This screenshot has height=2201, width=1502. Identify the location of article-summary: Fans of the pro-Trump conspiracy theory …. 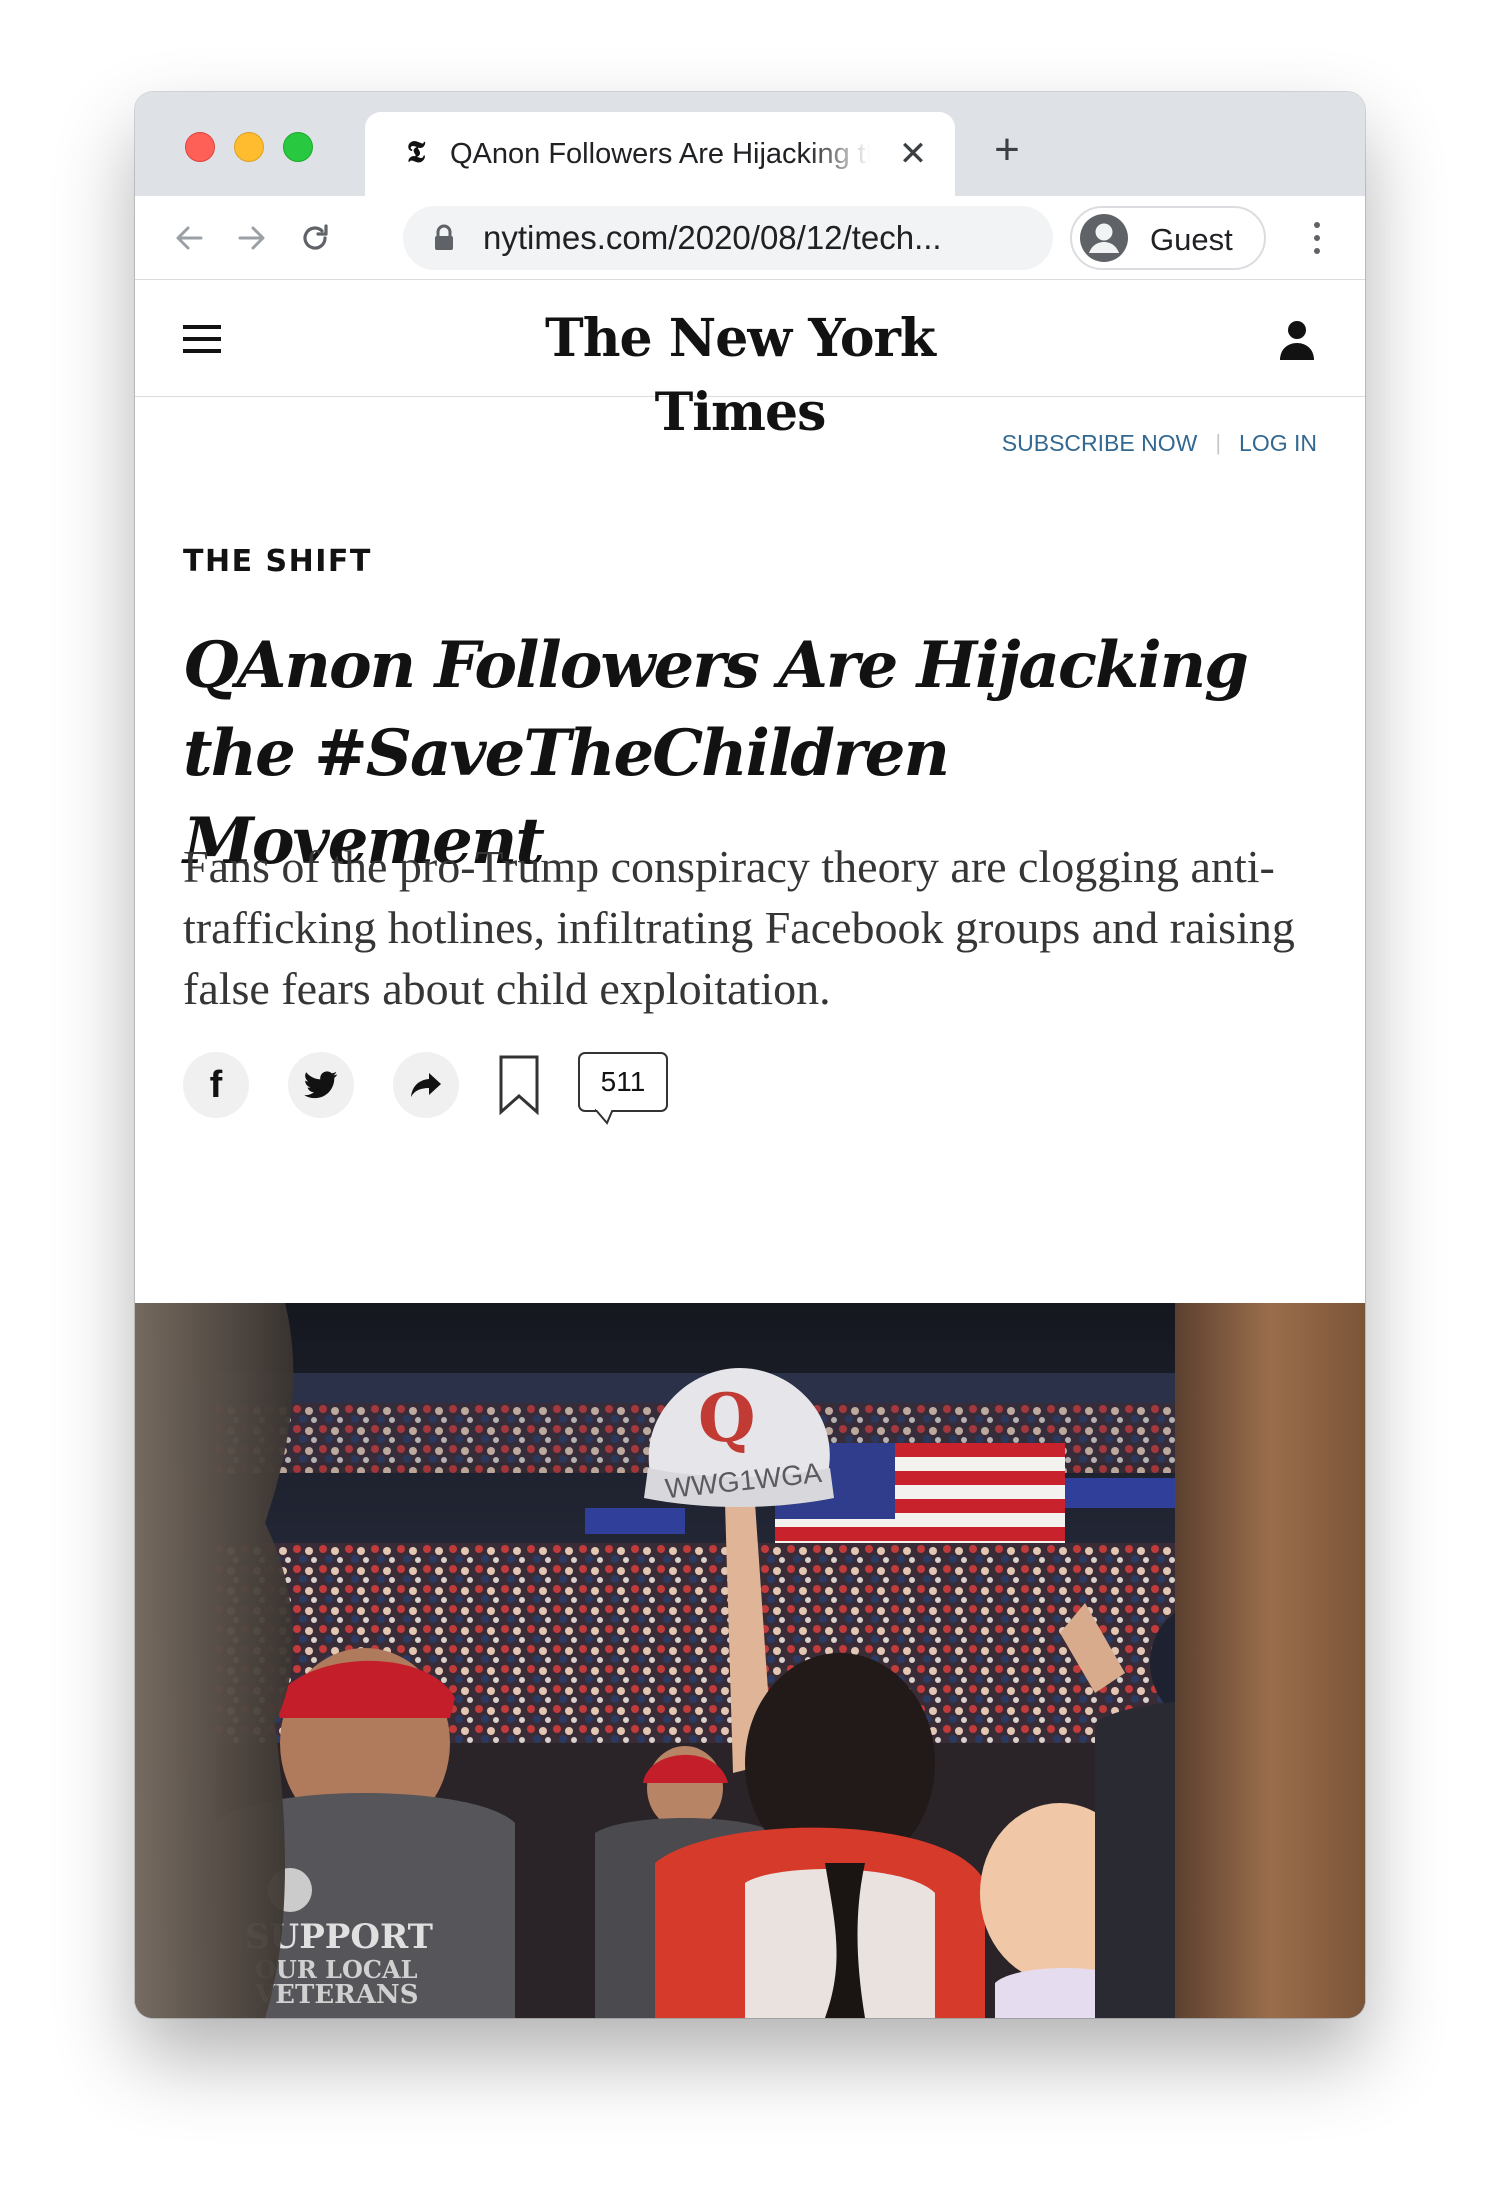
(739, 927).